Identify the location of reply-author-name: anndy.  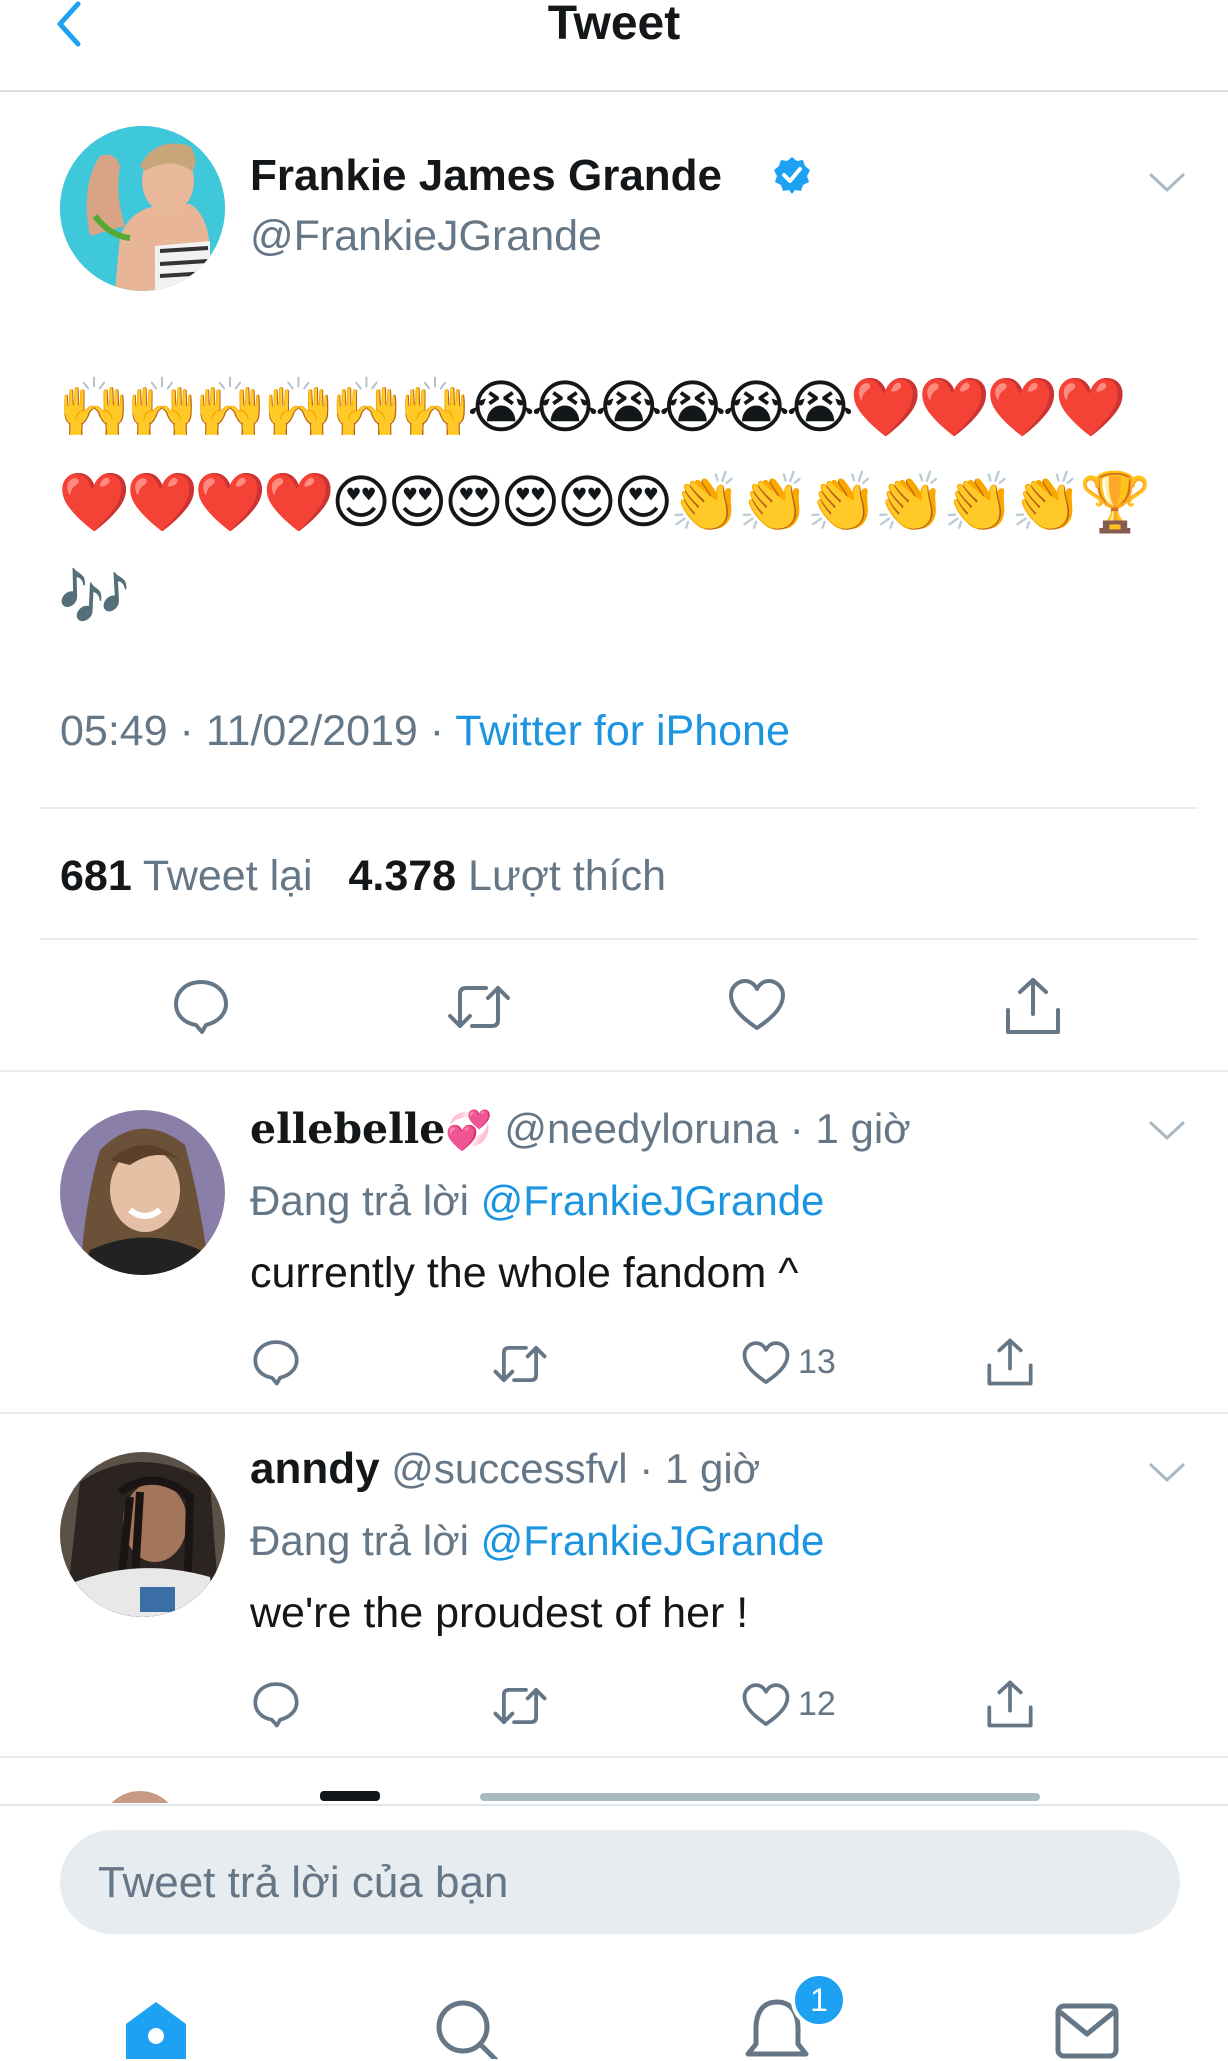
(315, 1468).